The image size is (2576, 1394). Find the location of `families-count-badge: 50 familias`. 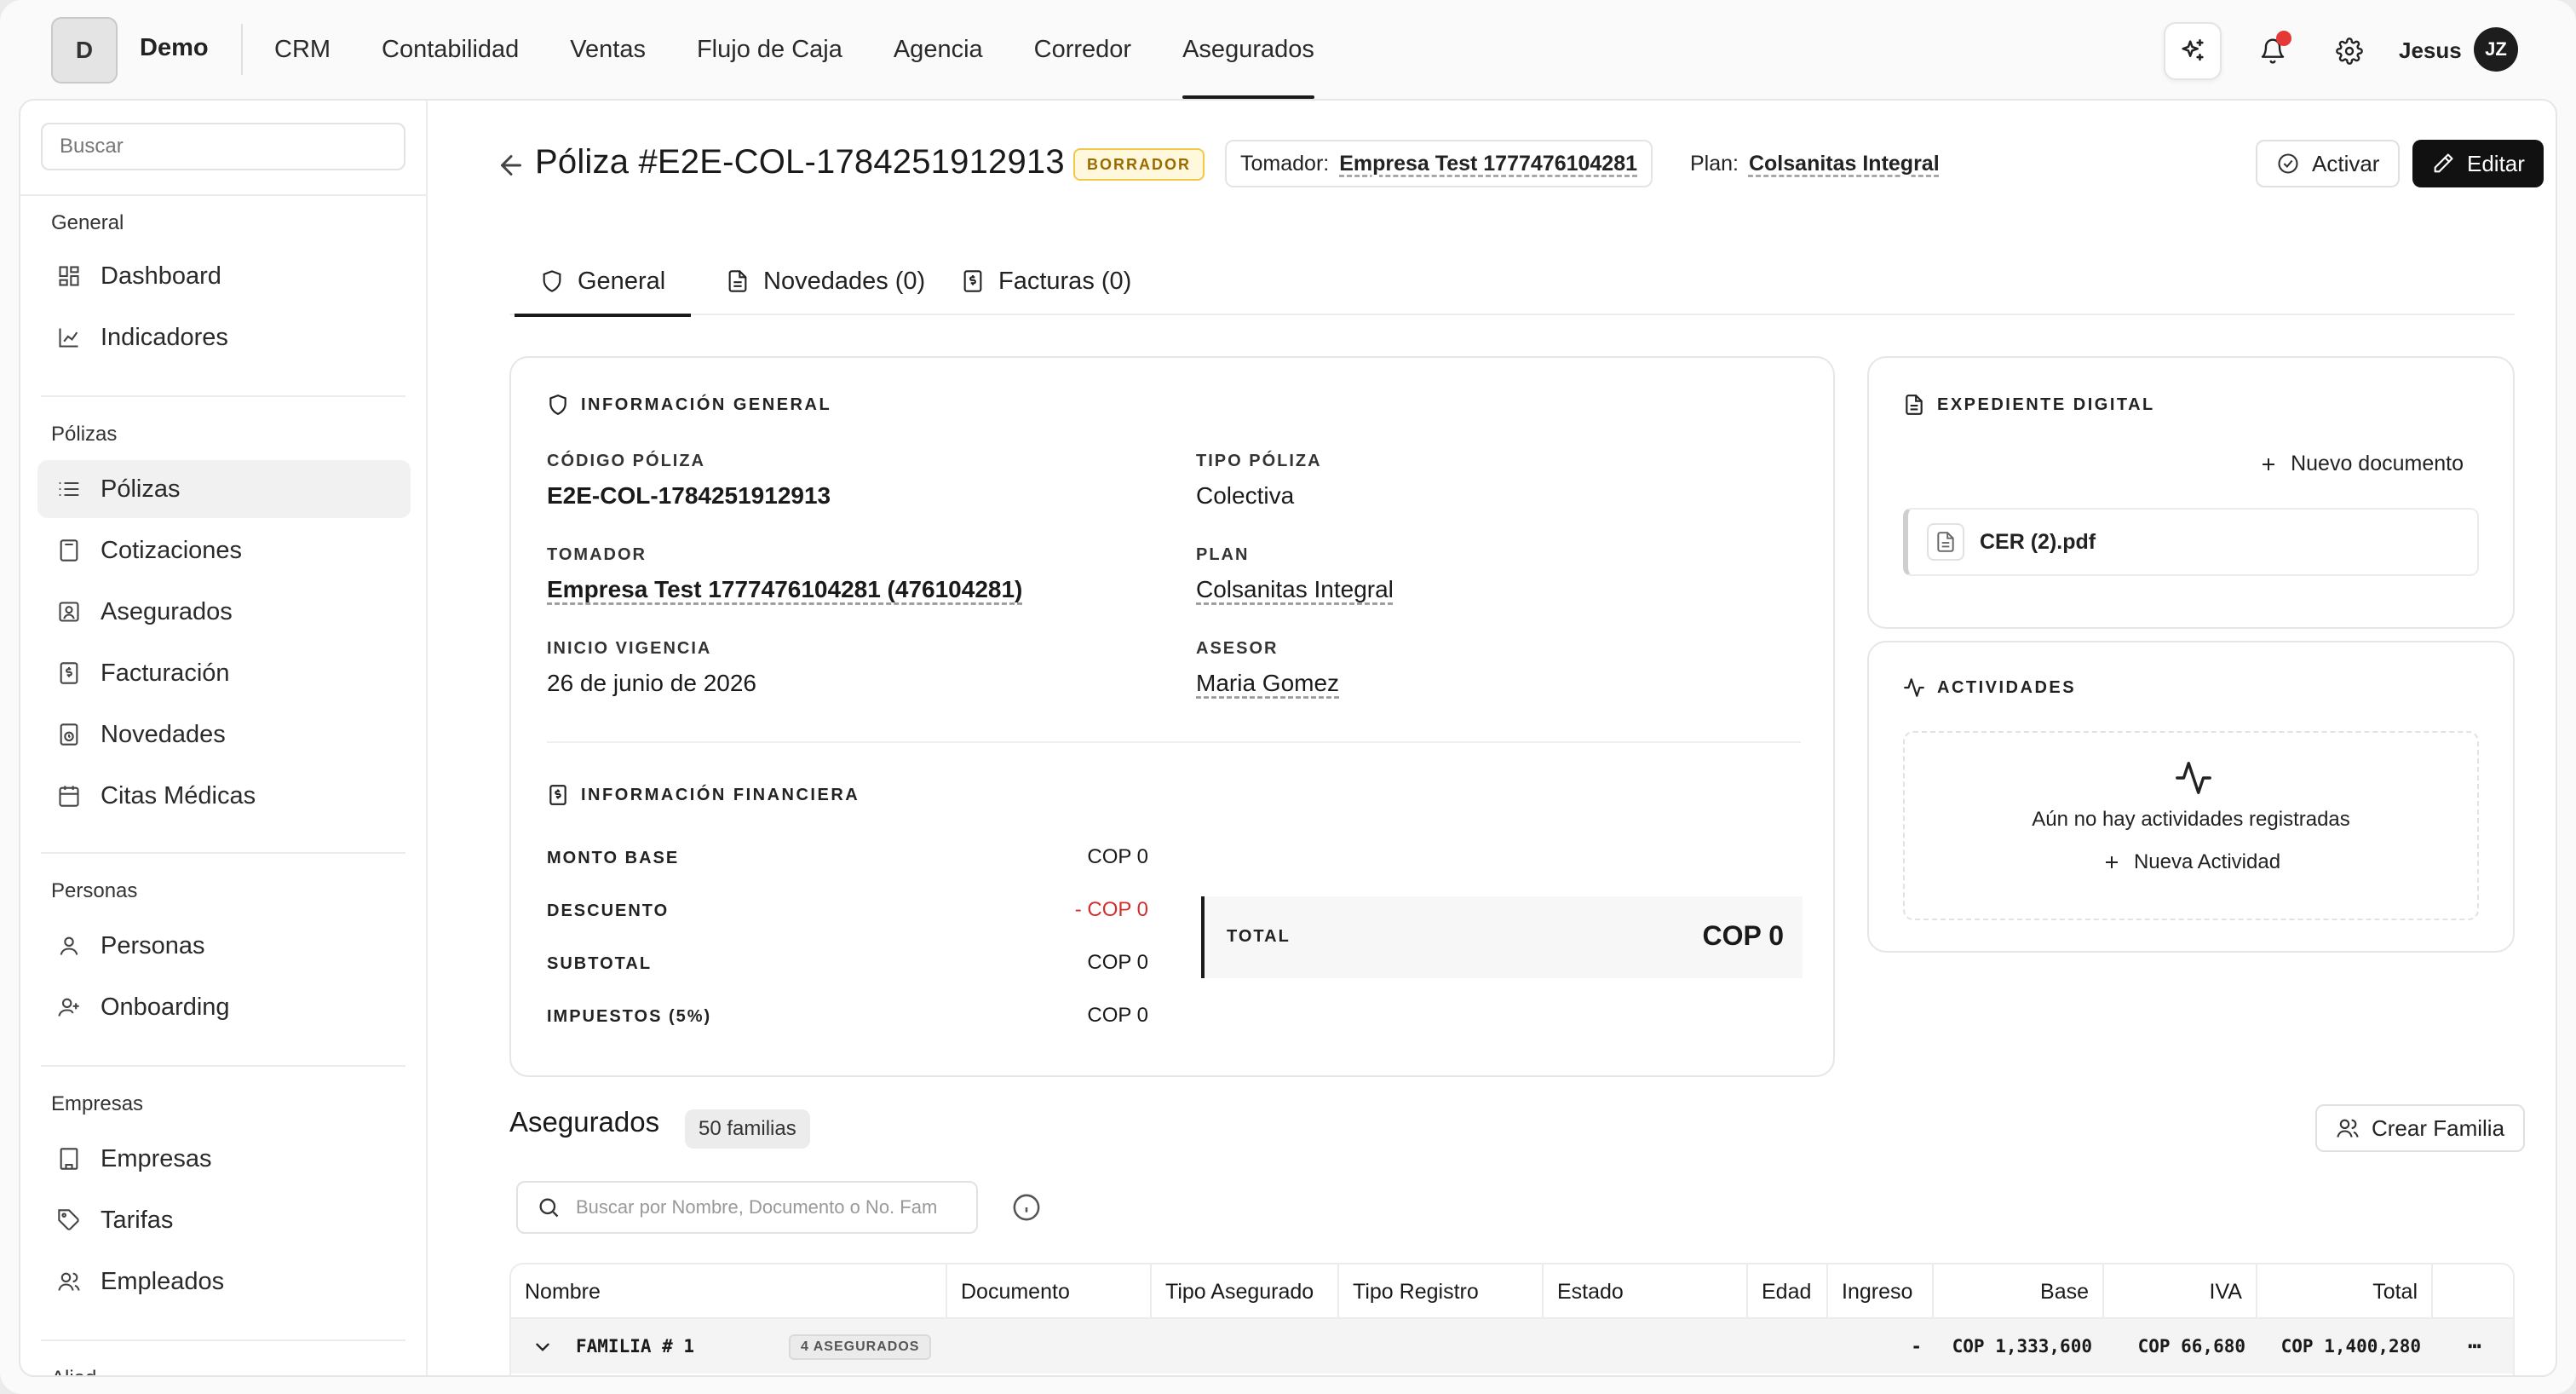

families-count-badge: 50 familias is located at coordinates (748, 1129).